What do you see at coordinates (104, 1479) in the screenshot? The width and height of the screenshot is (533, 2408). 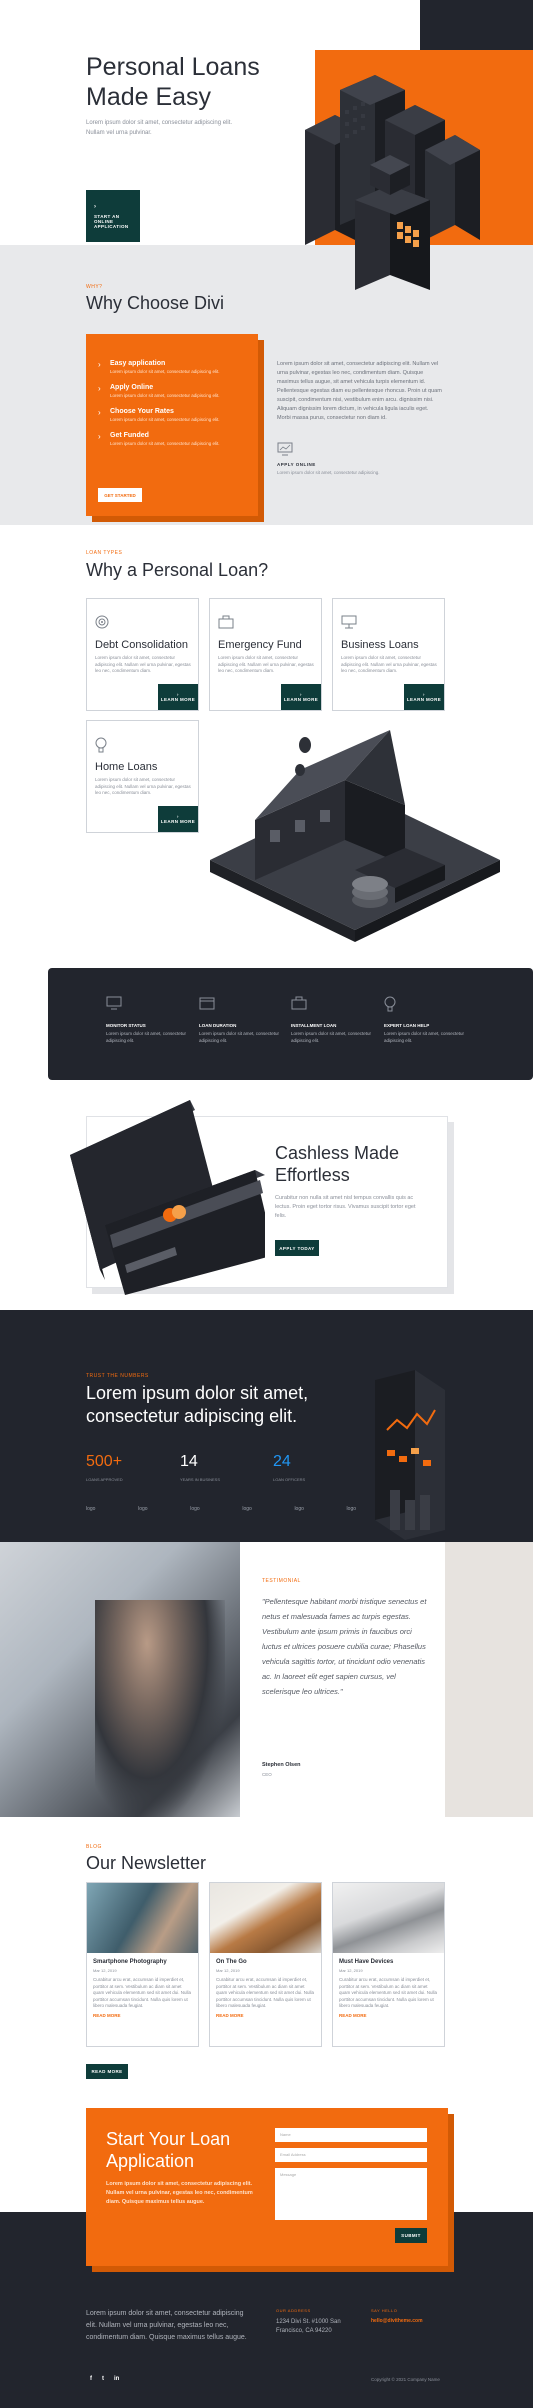 I see `stat-label: LOANS APPROVED` at bounding box center [104, 1479].